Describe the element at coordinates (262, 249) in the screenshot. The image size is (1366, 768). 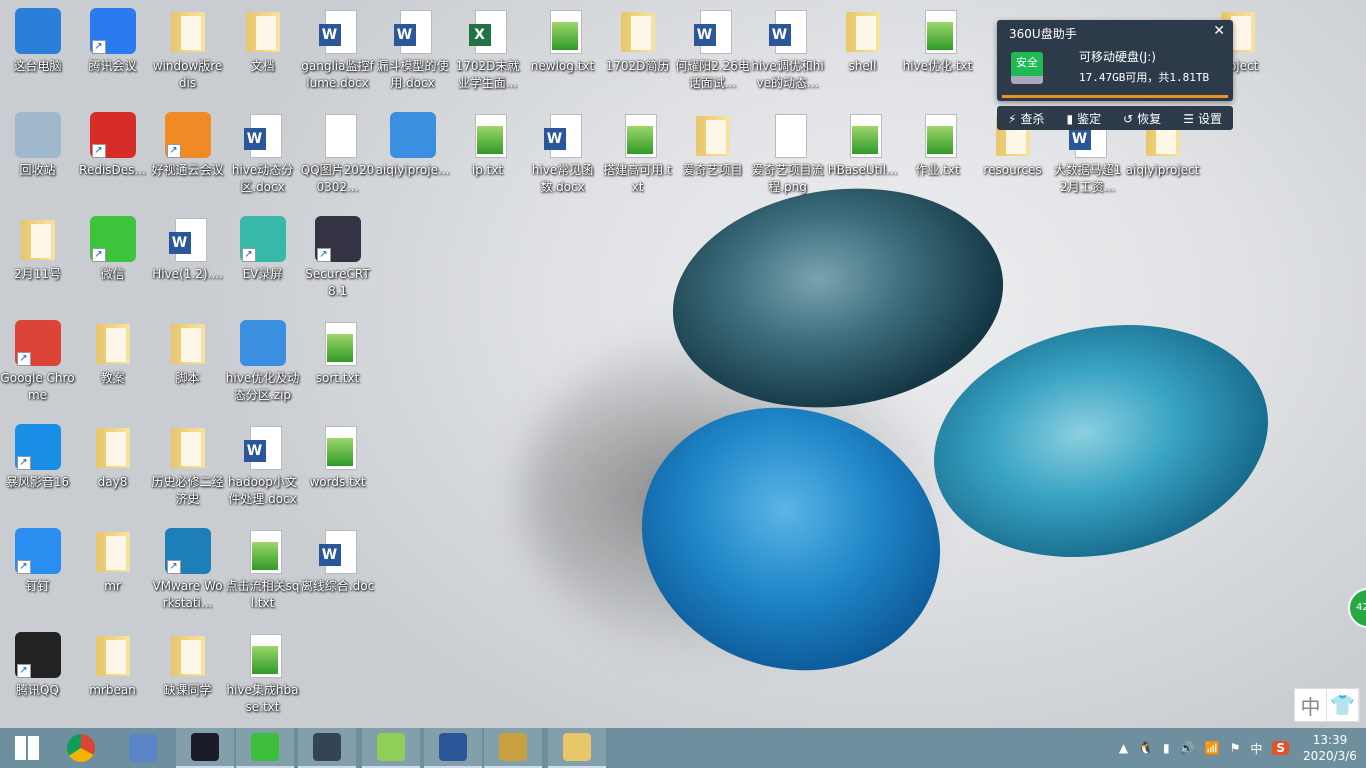
I see `desktop-icon: ↗ EV录屏` at that location.